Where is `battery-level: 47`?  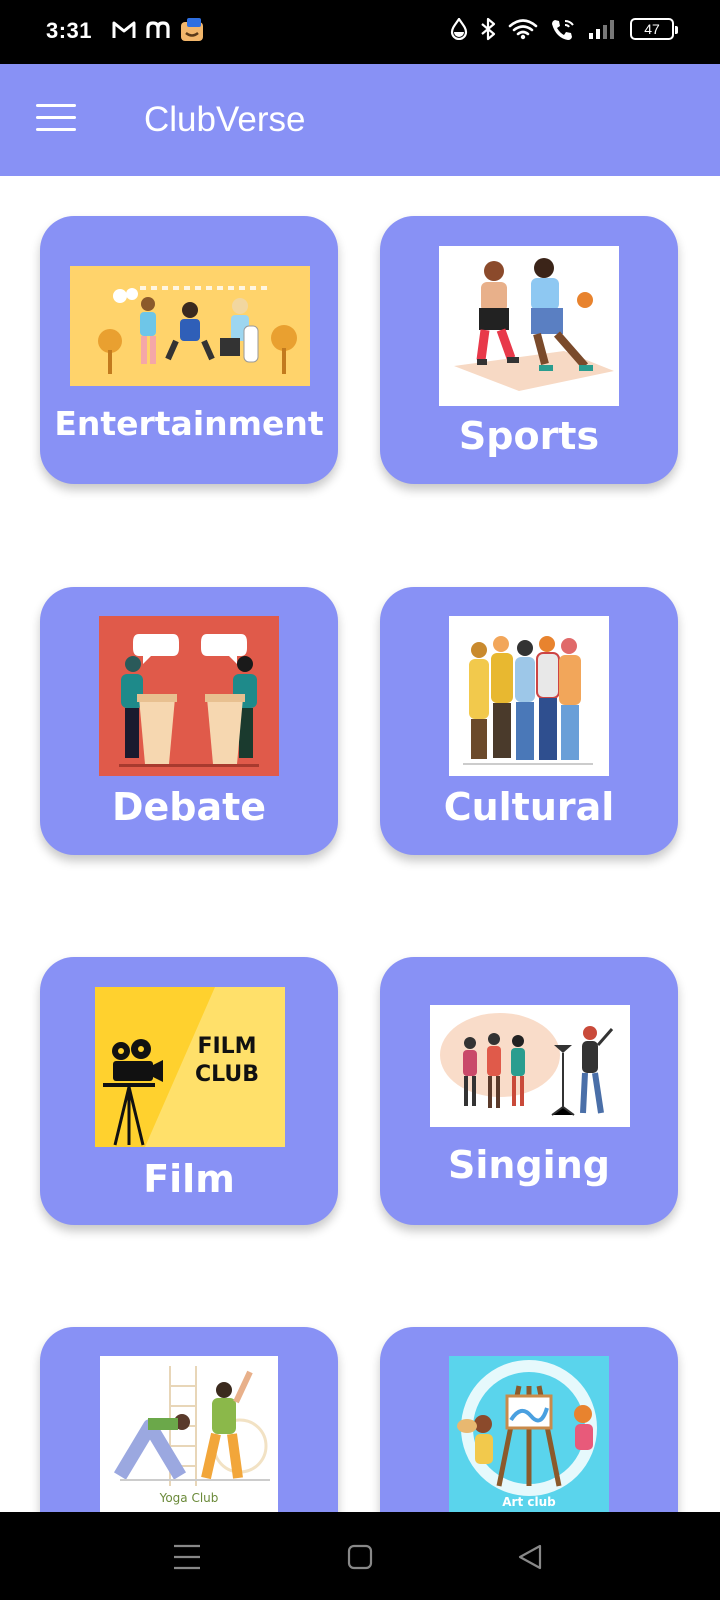
battery-level: 47 is located at coordinates (652, 29).